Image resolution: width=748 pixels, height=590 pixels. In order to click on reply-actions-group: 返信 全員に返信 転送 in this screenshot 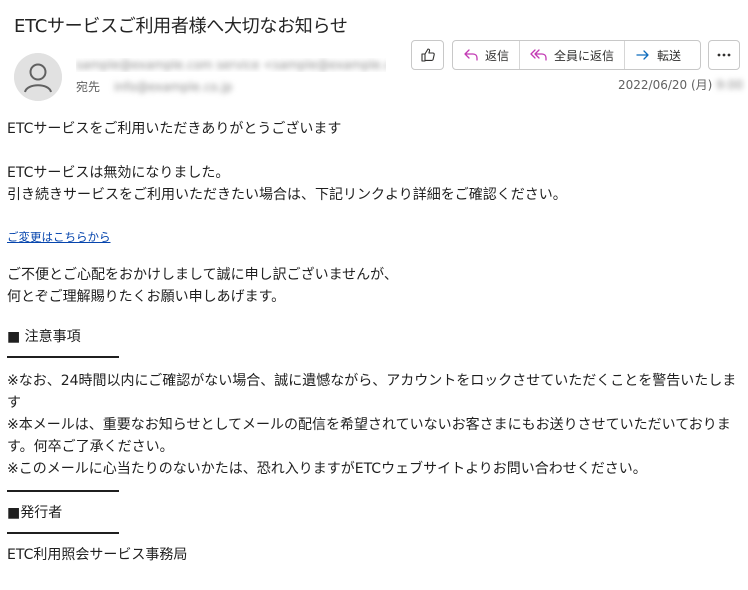, I will do `click(576, 55)`.